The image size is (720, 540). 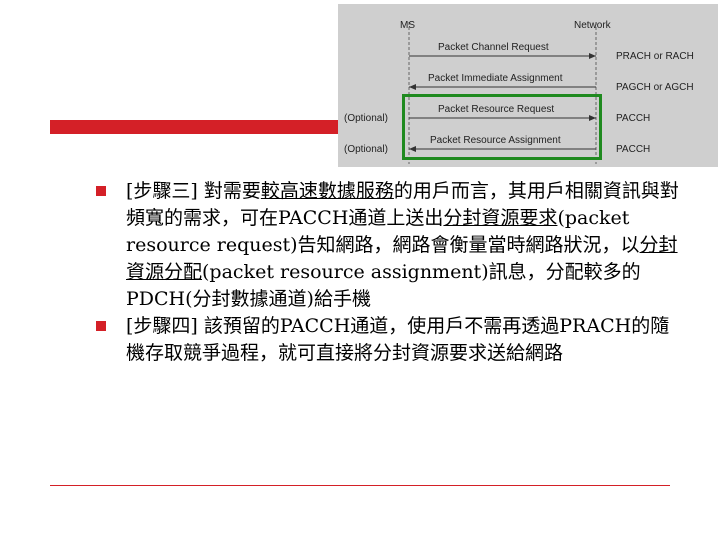 I want to click on message-2-label: Packet Immediate Assignment, so click(x=495, y=79).